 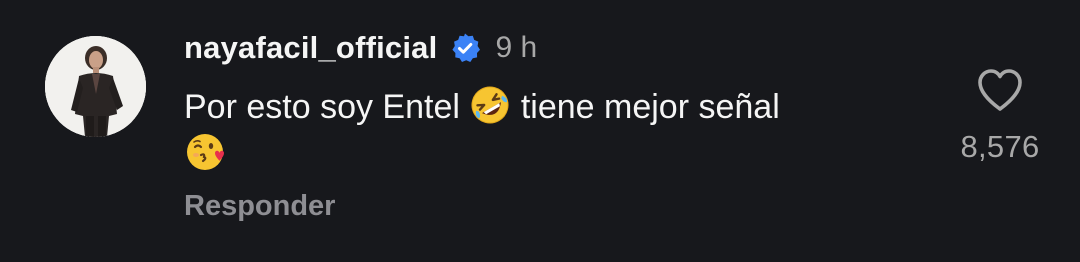 I want to click on rolling-on-floor-laughing-emoji-icon, so click(x=490, y=105).